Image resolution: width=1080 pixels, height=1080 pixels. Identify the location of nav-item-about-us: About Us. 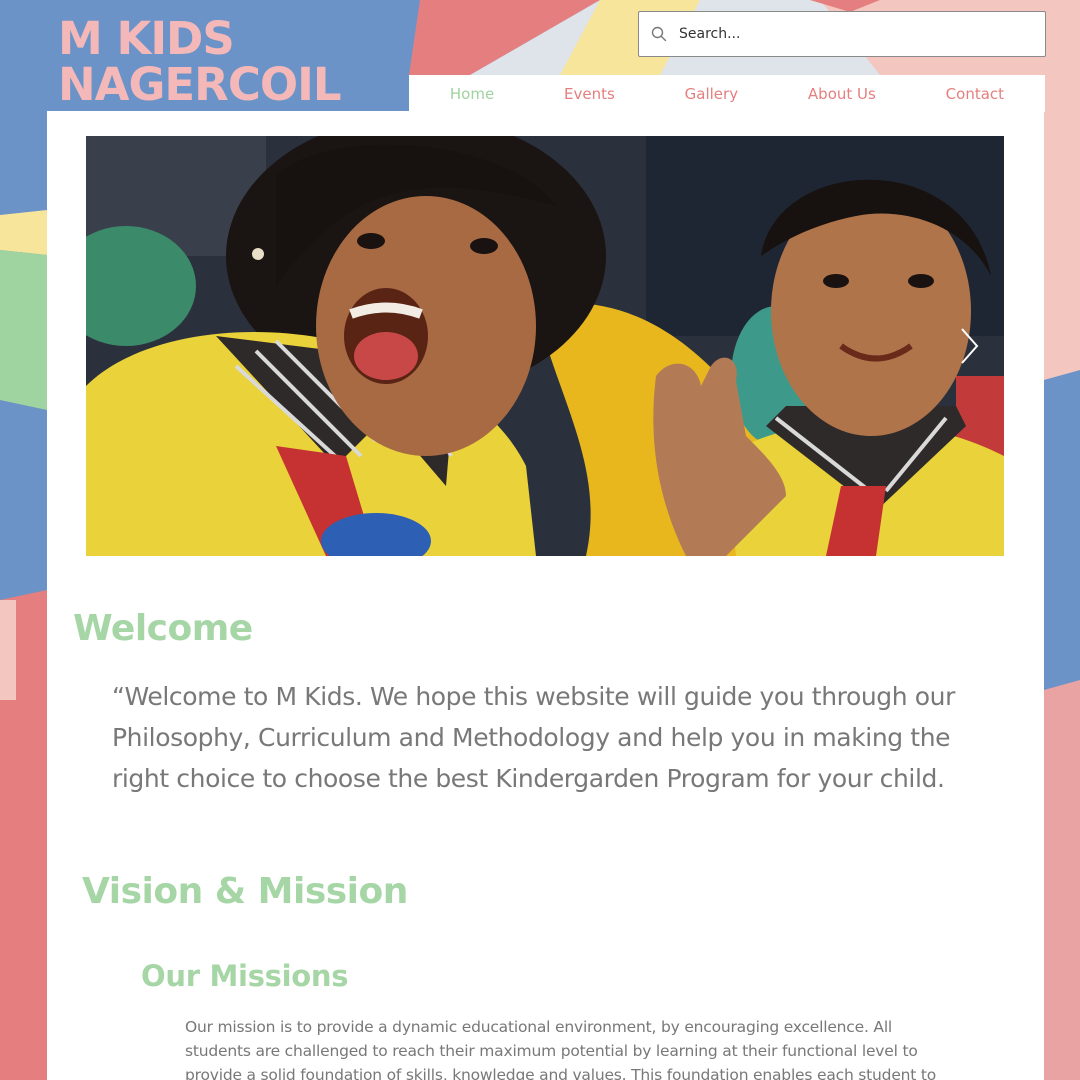
(842, 94).